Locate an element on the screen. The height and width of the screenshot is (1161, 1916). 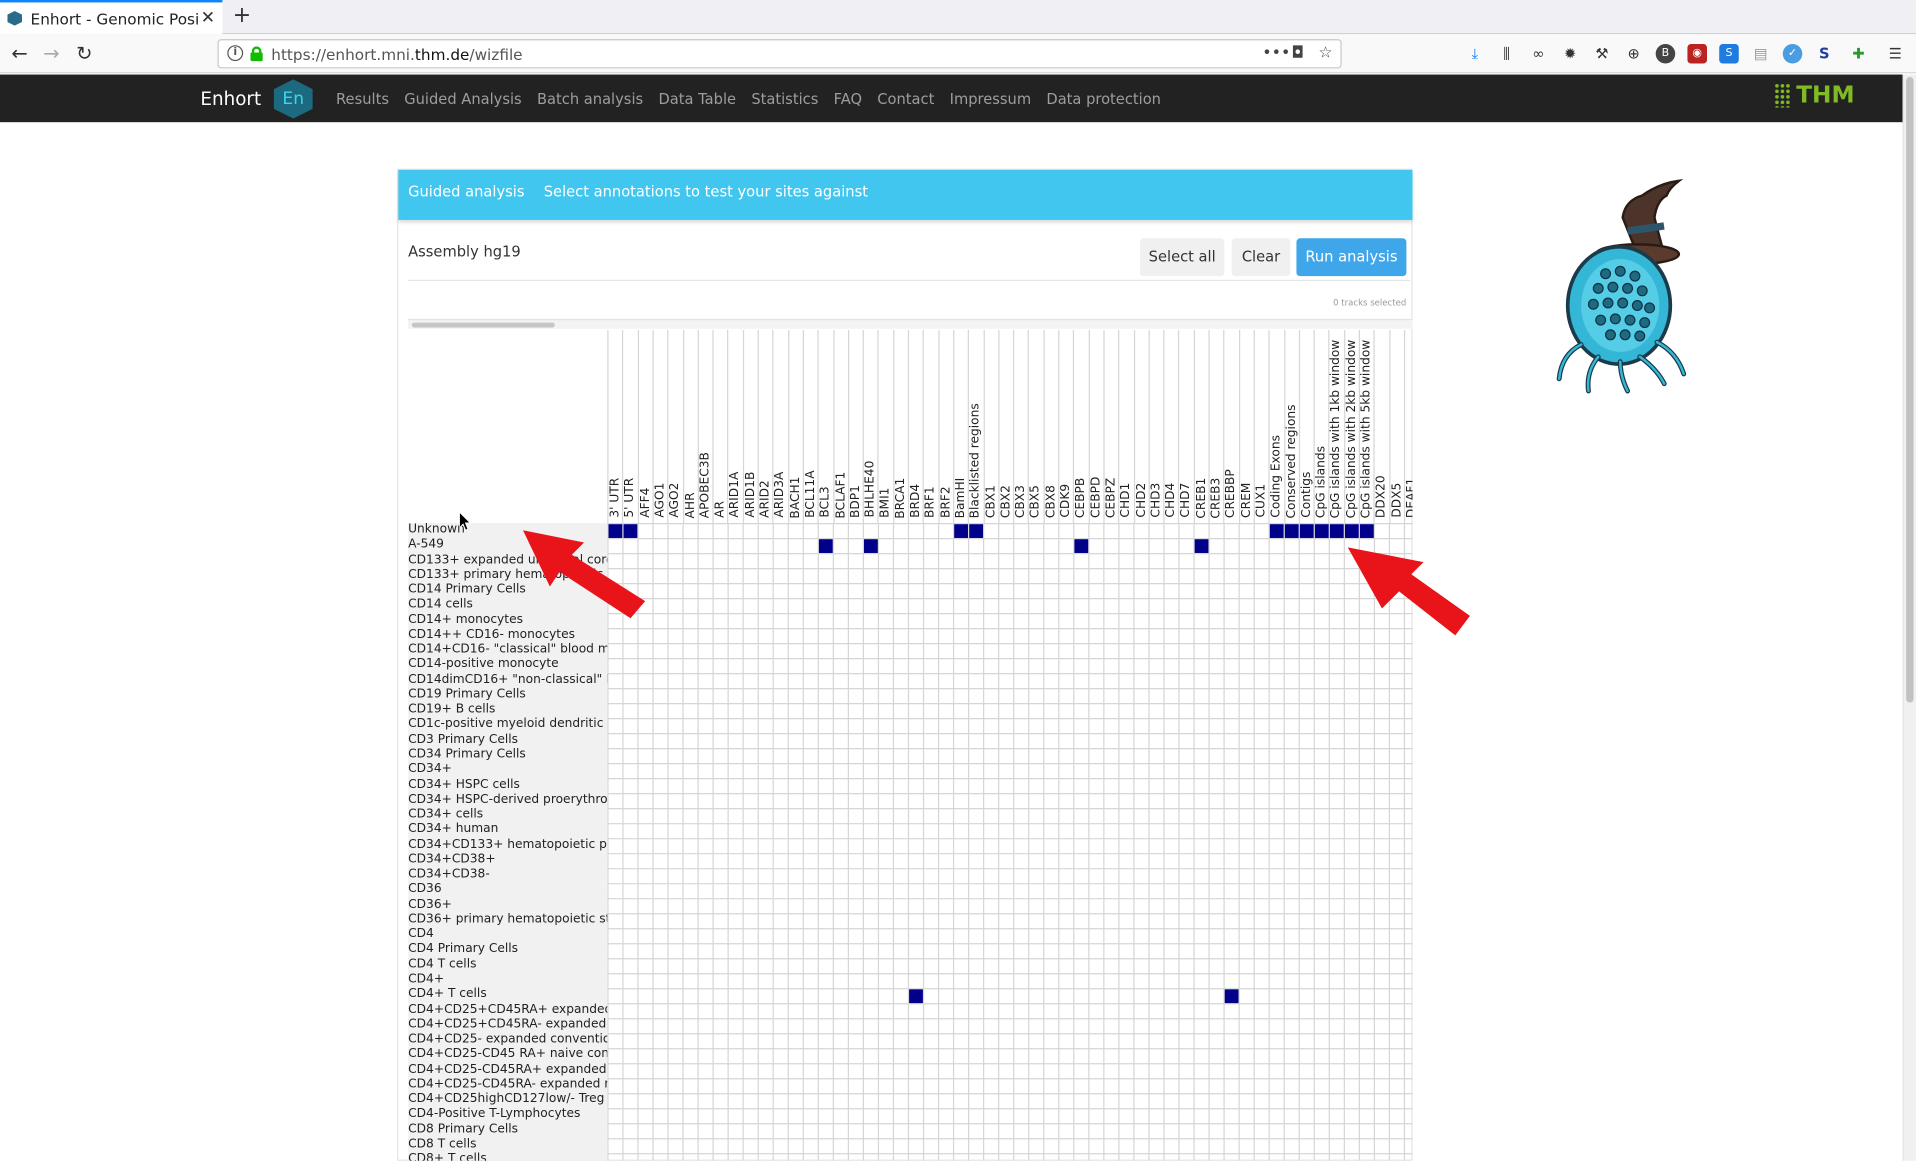
page-scrollbar-thumb is located at coordinates (1910, 389).